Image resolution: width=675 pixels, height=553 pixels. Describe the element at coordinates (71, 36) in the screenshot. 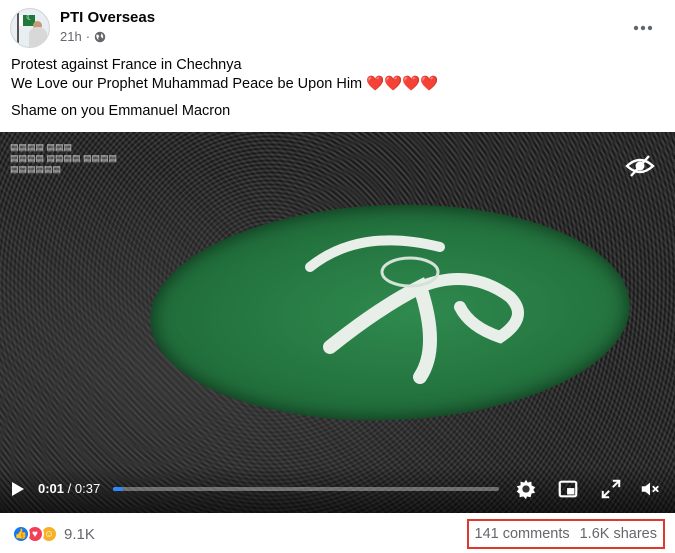

I see `post-timestamp: 21h` at that location.